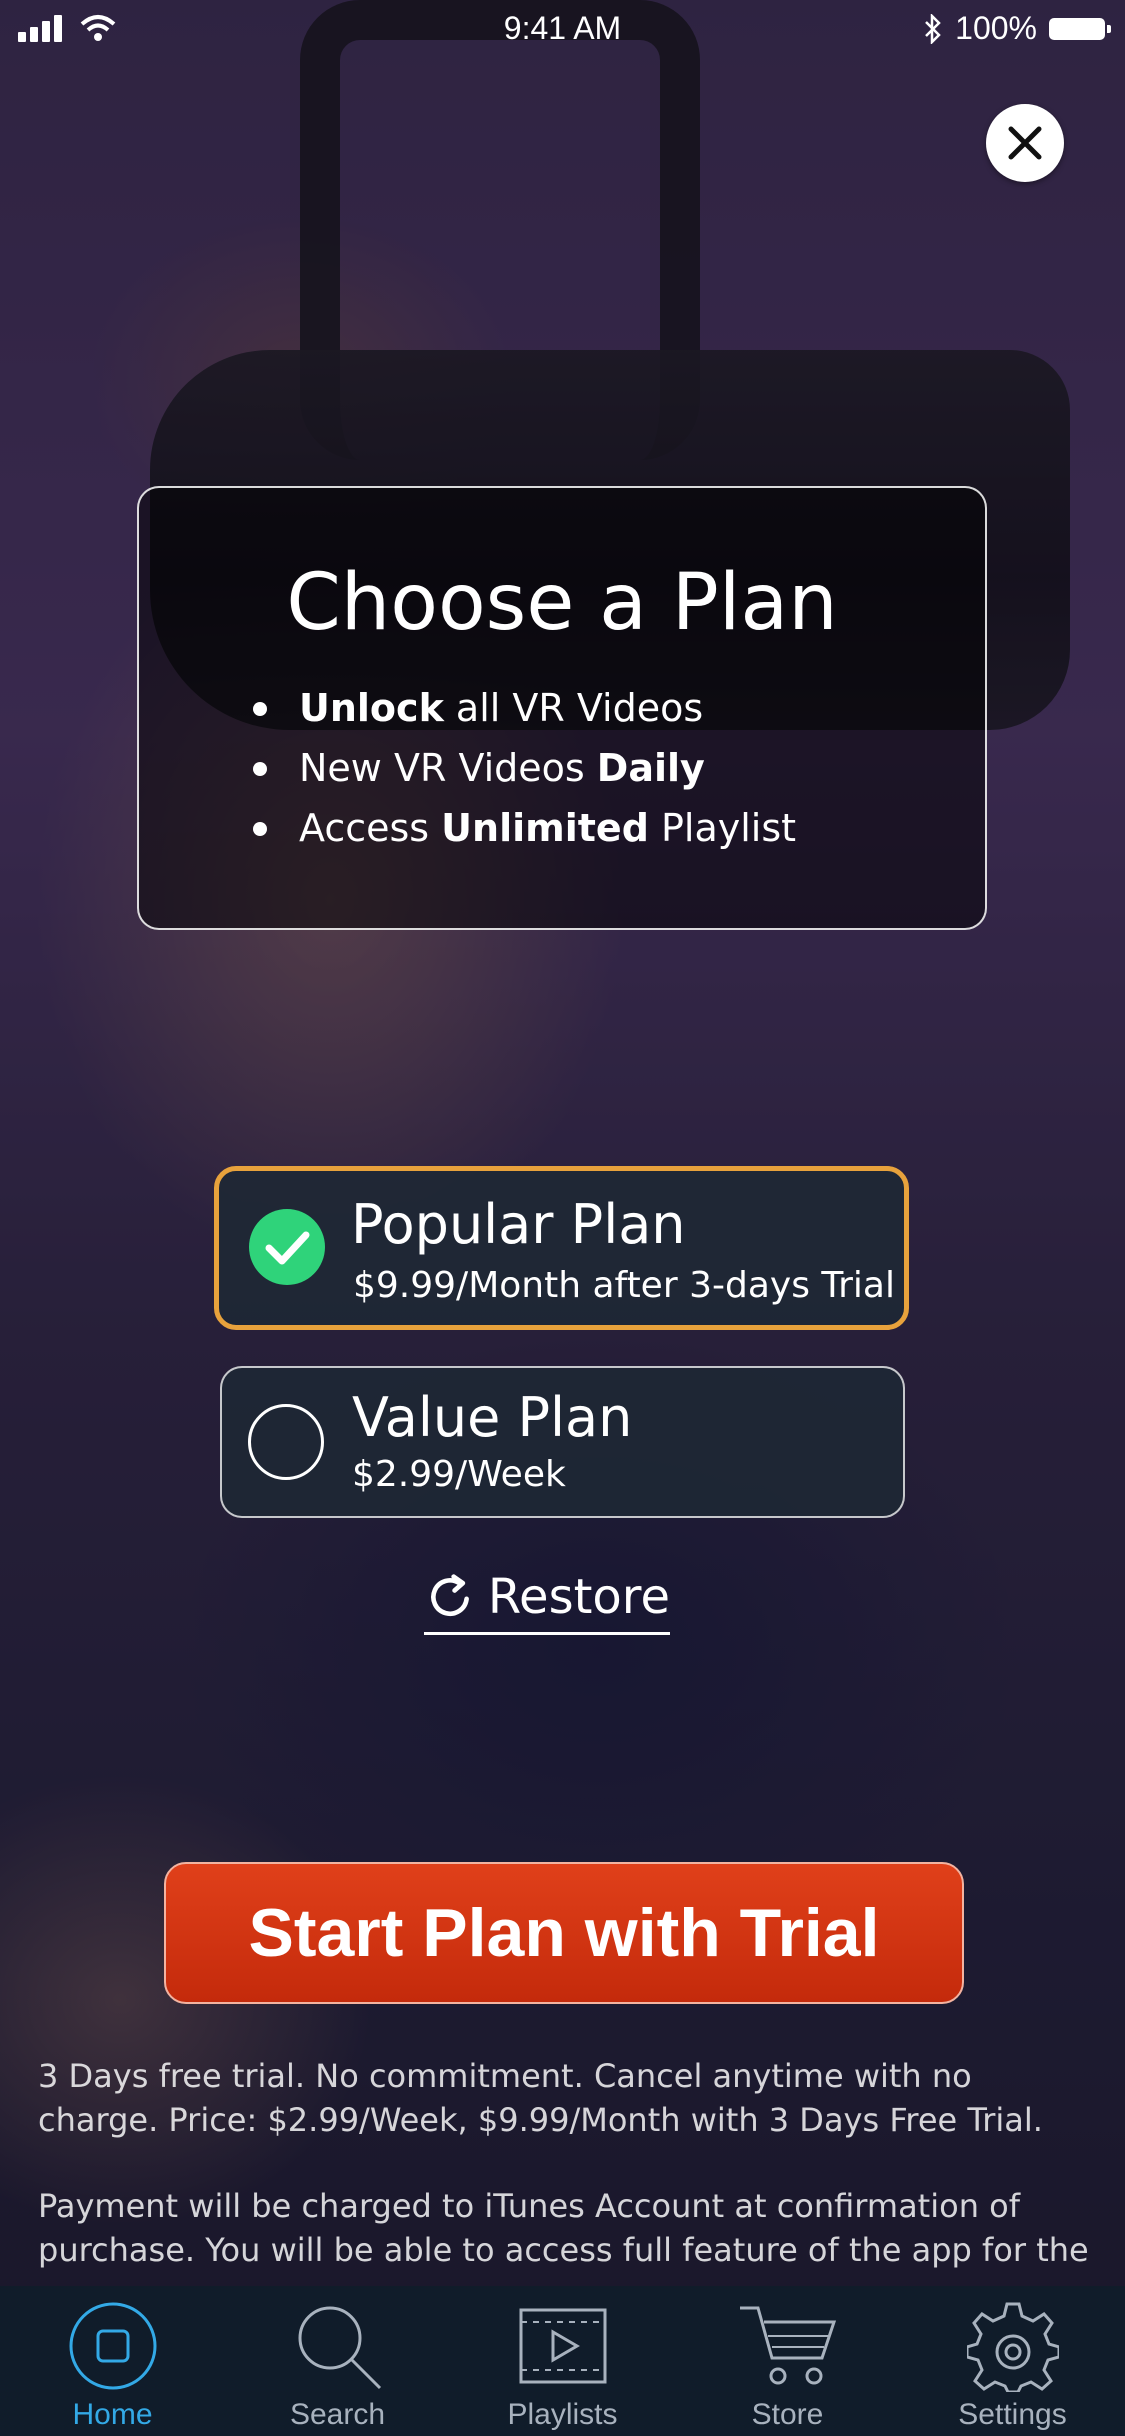 Image resolution: width=1125 pixels, height=2436 pixels. I want to click on plan-price: $2.99/Week, so click(459, 1474).